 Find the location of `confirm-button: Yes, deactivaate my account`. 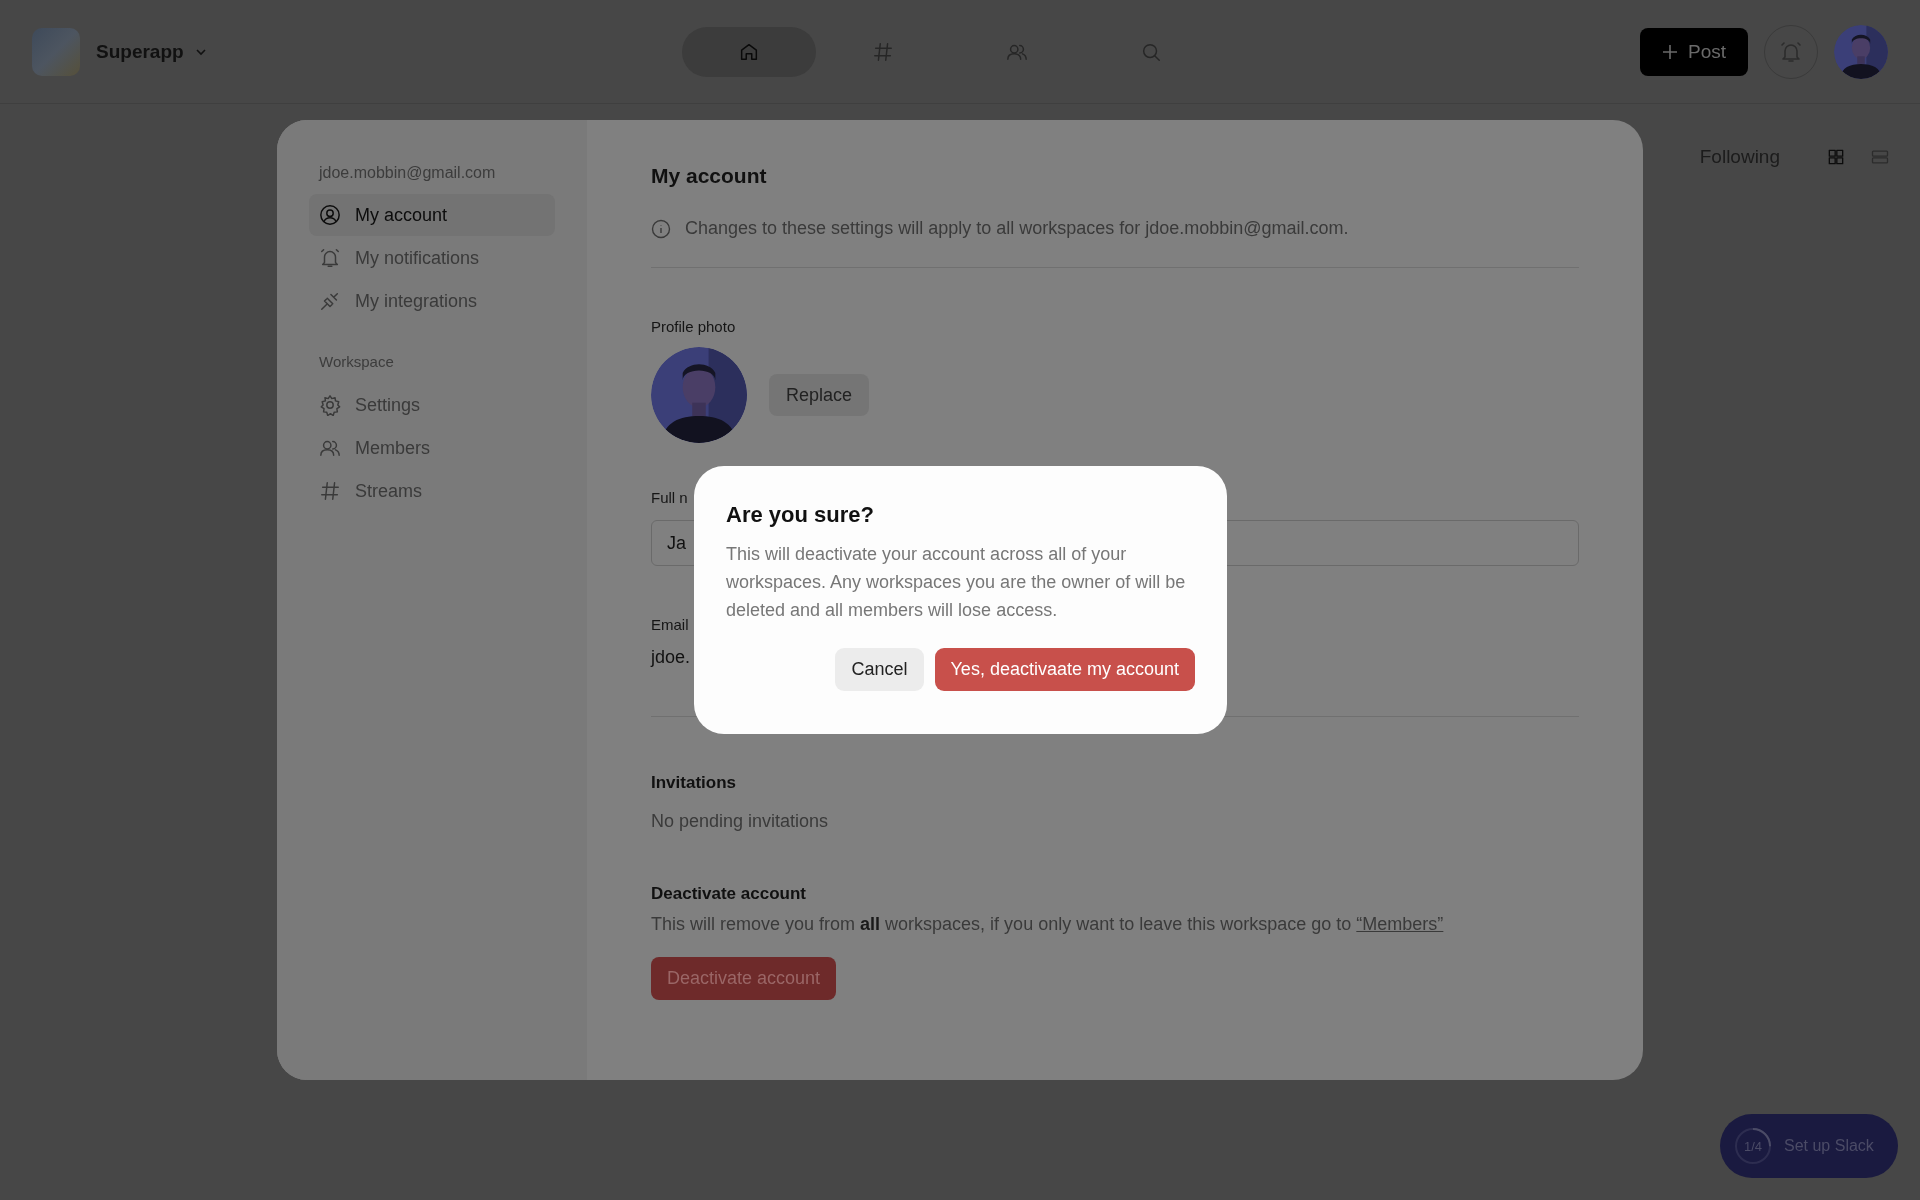

confirm-button: Yes, deactivaate my account is located at coordinates (1064, 669).